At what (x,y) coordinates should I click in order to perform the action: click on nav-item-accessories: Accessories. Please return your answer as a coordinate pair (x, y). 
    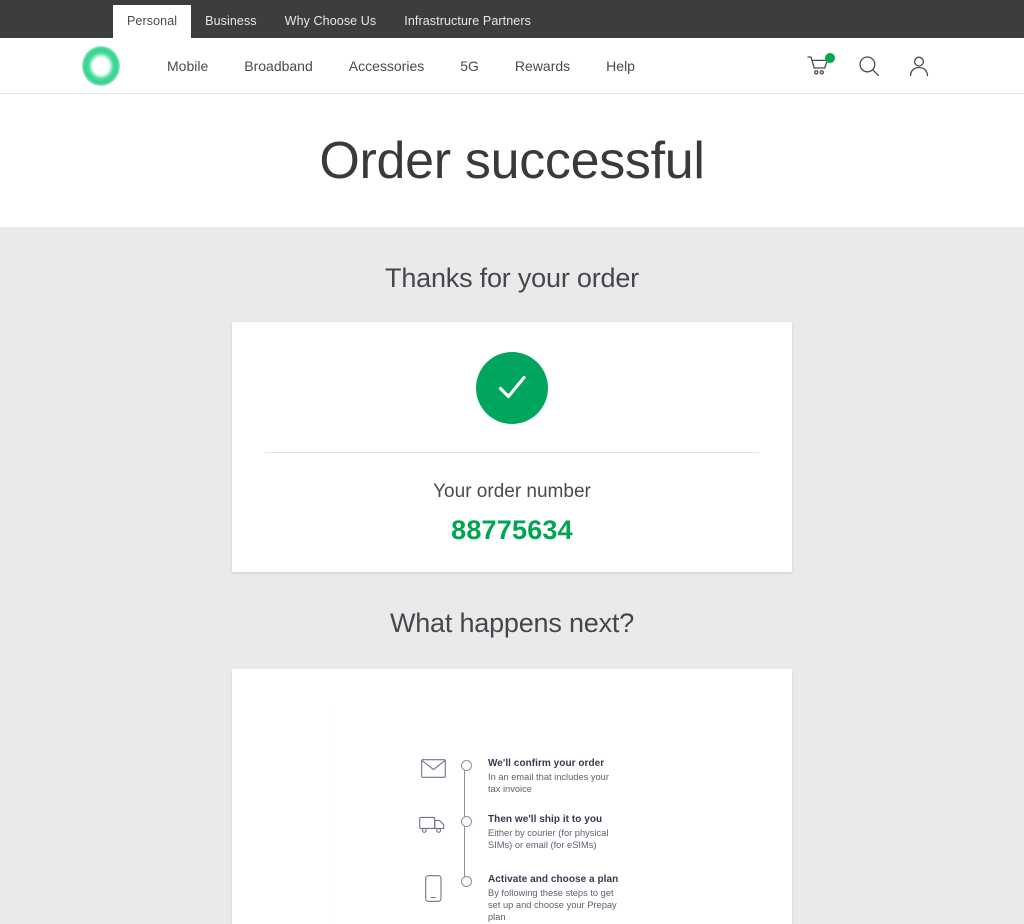
    Looking at the image, I should click on (386, 66).